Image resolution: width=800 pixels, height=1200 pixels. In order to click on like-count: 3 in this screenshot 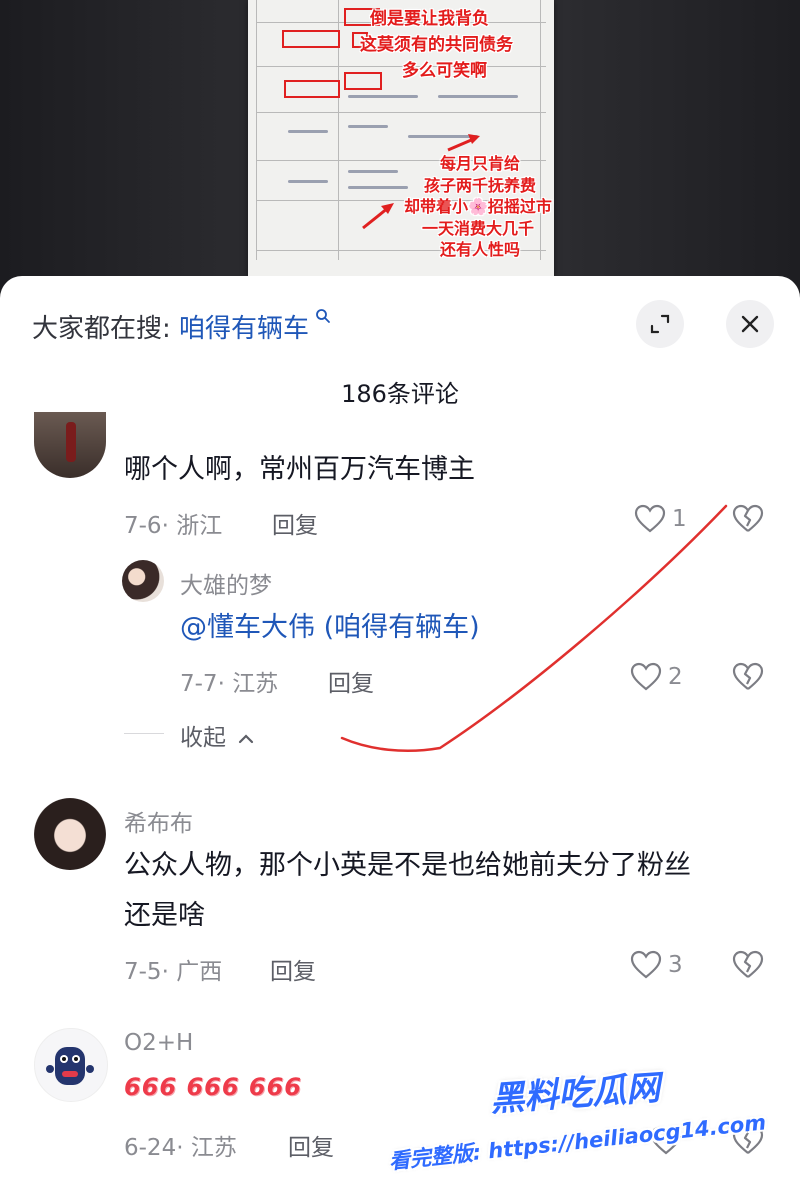, I will do `click(675, 965)`.